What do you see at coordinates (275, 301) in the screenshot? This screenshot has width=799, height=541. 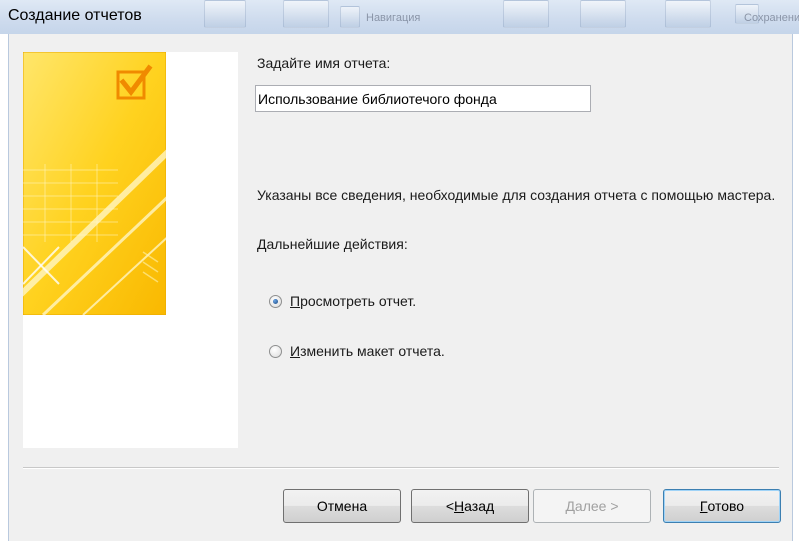 I see `radio-button-checked` at bounding box center [275, 301].